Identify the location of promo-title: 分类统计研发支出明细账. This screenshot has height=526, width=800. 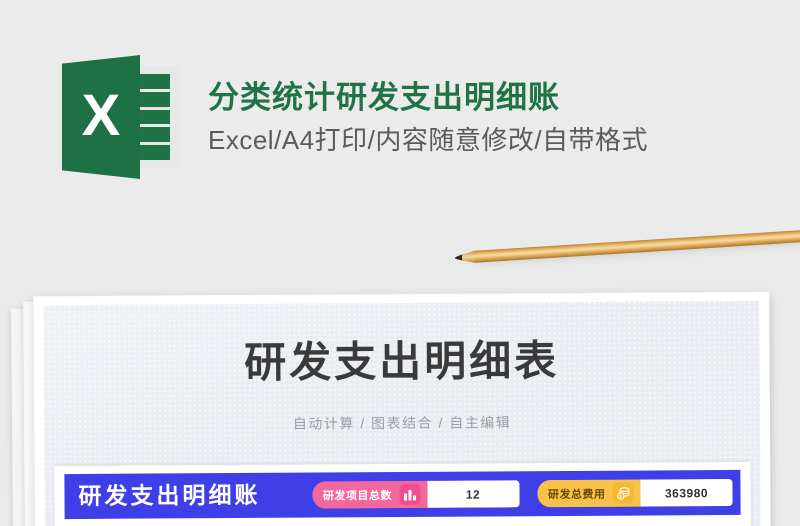
(384, 97).